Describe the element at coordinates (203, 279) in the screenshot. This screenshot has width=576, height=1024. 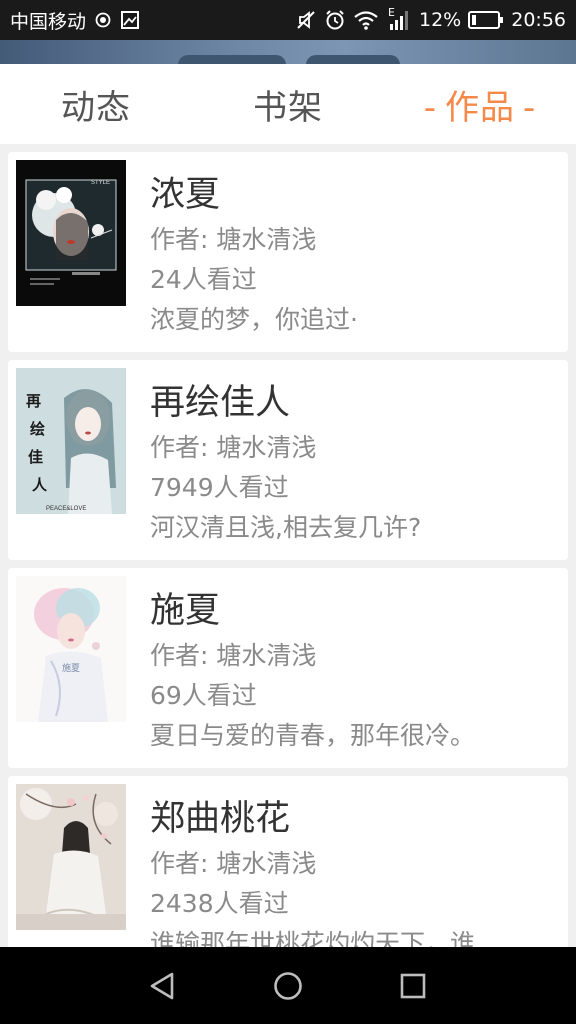
I see `book-views: 24人看过` at that location.